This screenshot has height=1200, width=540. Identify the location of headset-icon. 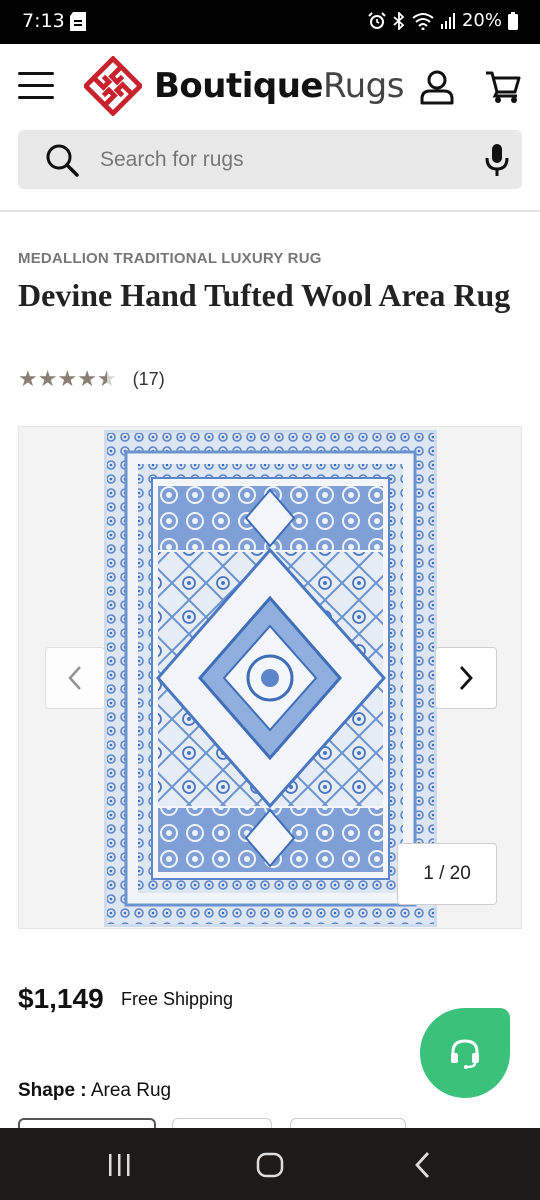
(465, 1054).